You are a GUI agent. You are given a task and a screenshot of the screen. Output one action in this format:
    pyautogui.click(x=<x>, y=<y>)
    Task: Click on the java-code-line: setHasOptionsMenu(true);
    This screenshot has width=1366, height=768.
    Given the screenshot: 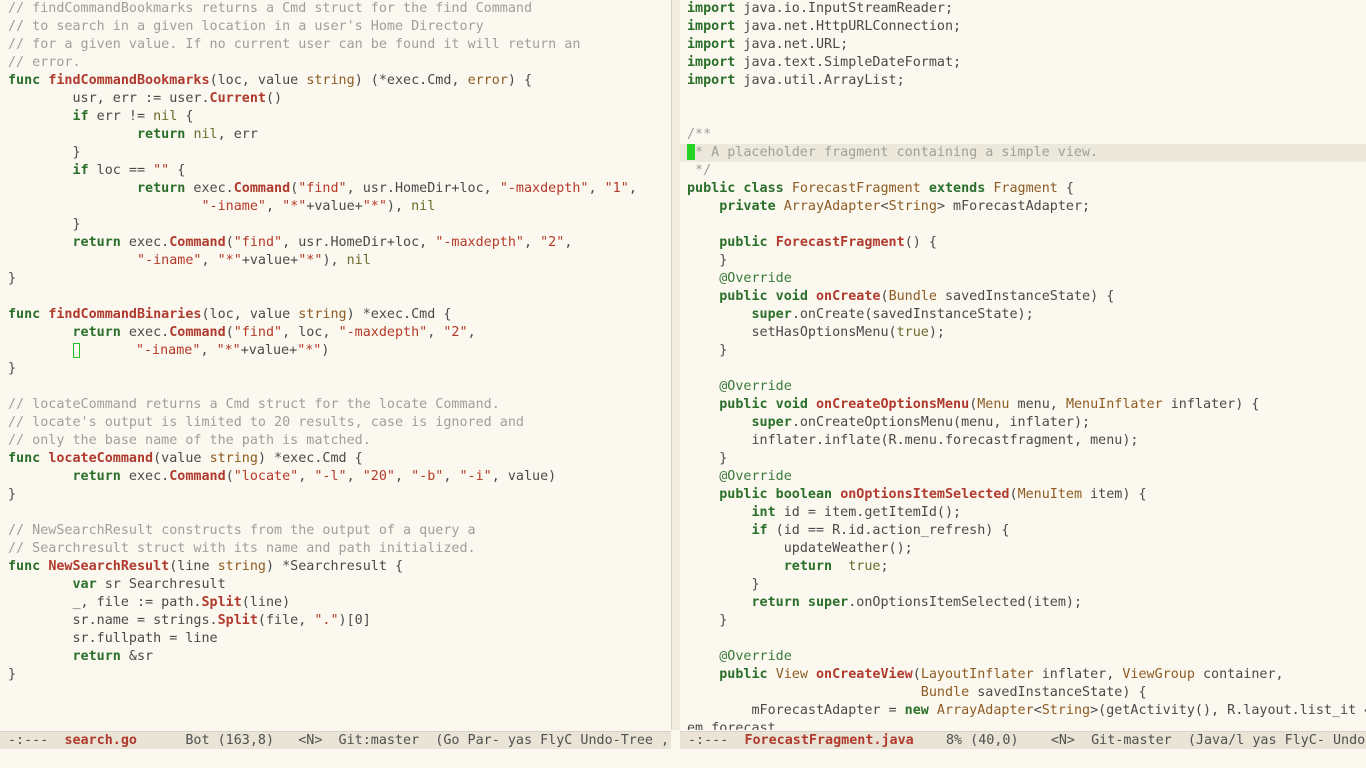 What is the action you would take?
    pyautogui.click(x=1026, y=333)
    